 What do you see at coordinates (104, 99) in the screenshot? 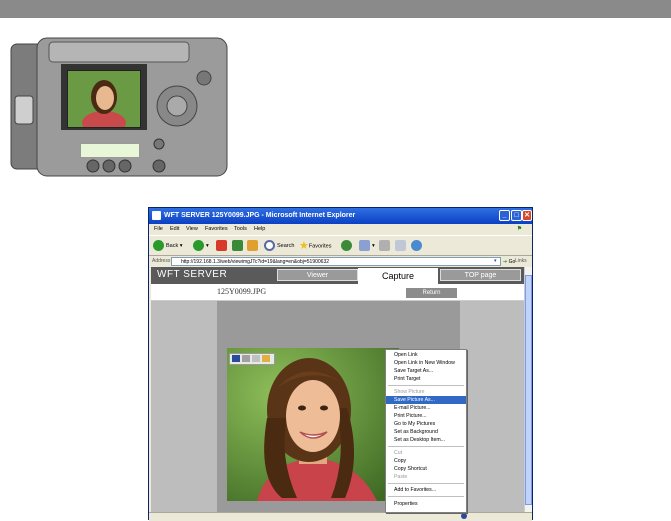
I see `camera-lcd-photo` at bounding box center [104, 99].